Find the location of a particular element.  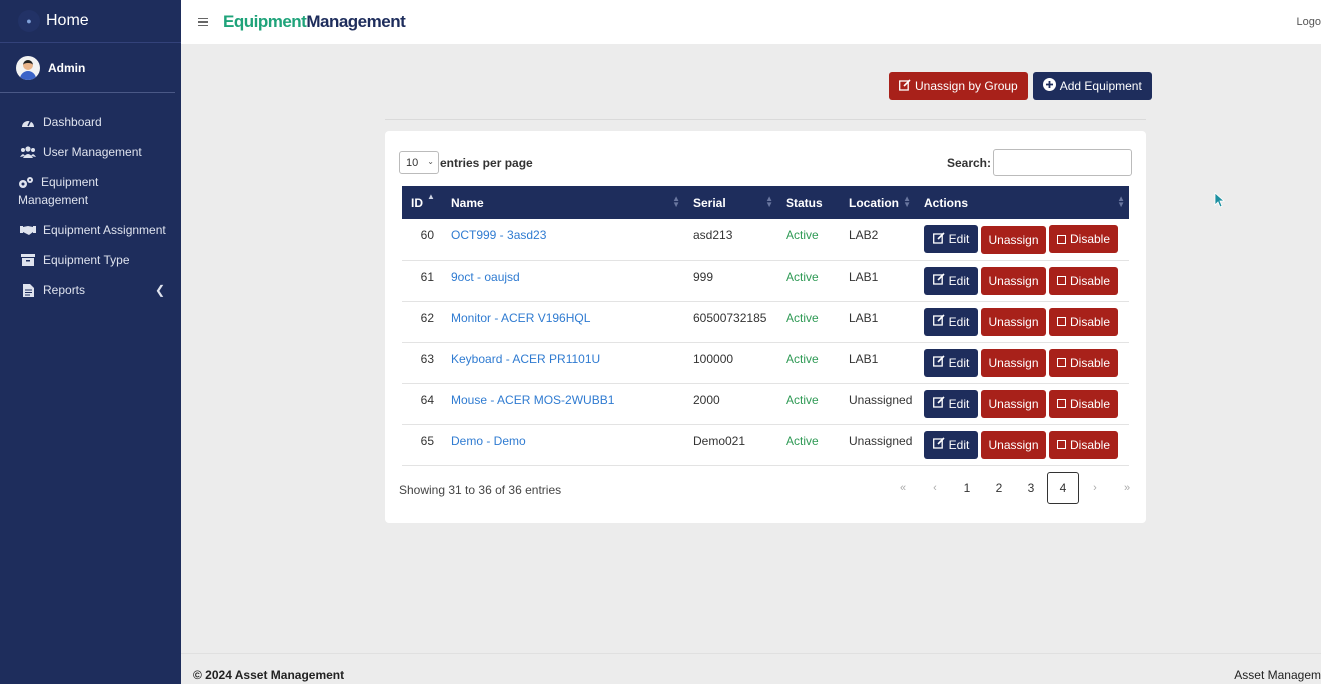

app-title-part1: Equipment is located at coordinates (265, 21).